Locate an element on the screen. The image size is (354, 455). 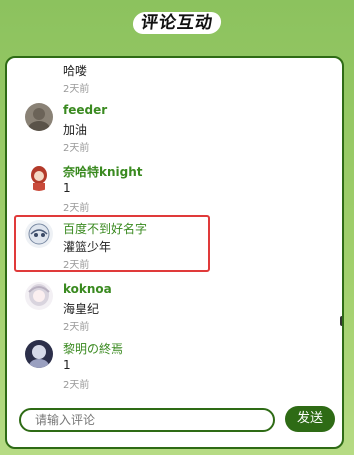
comment-text: 加油 is located at coordinates (75, 130).